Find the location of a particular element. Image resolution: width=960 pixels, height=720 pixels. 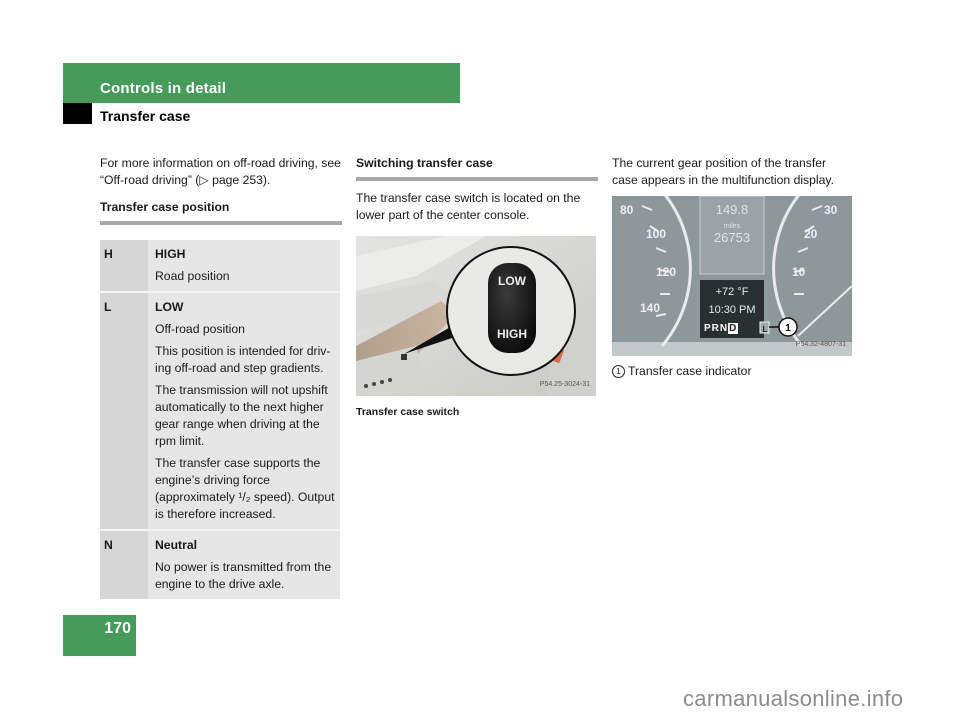

legend-text: Transfer case indicator is located at coordinates (690, 371).